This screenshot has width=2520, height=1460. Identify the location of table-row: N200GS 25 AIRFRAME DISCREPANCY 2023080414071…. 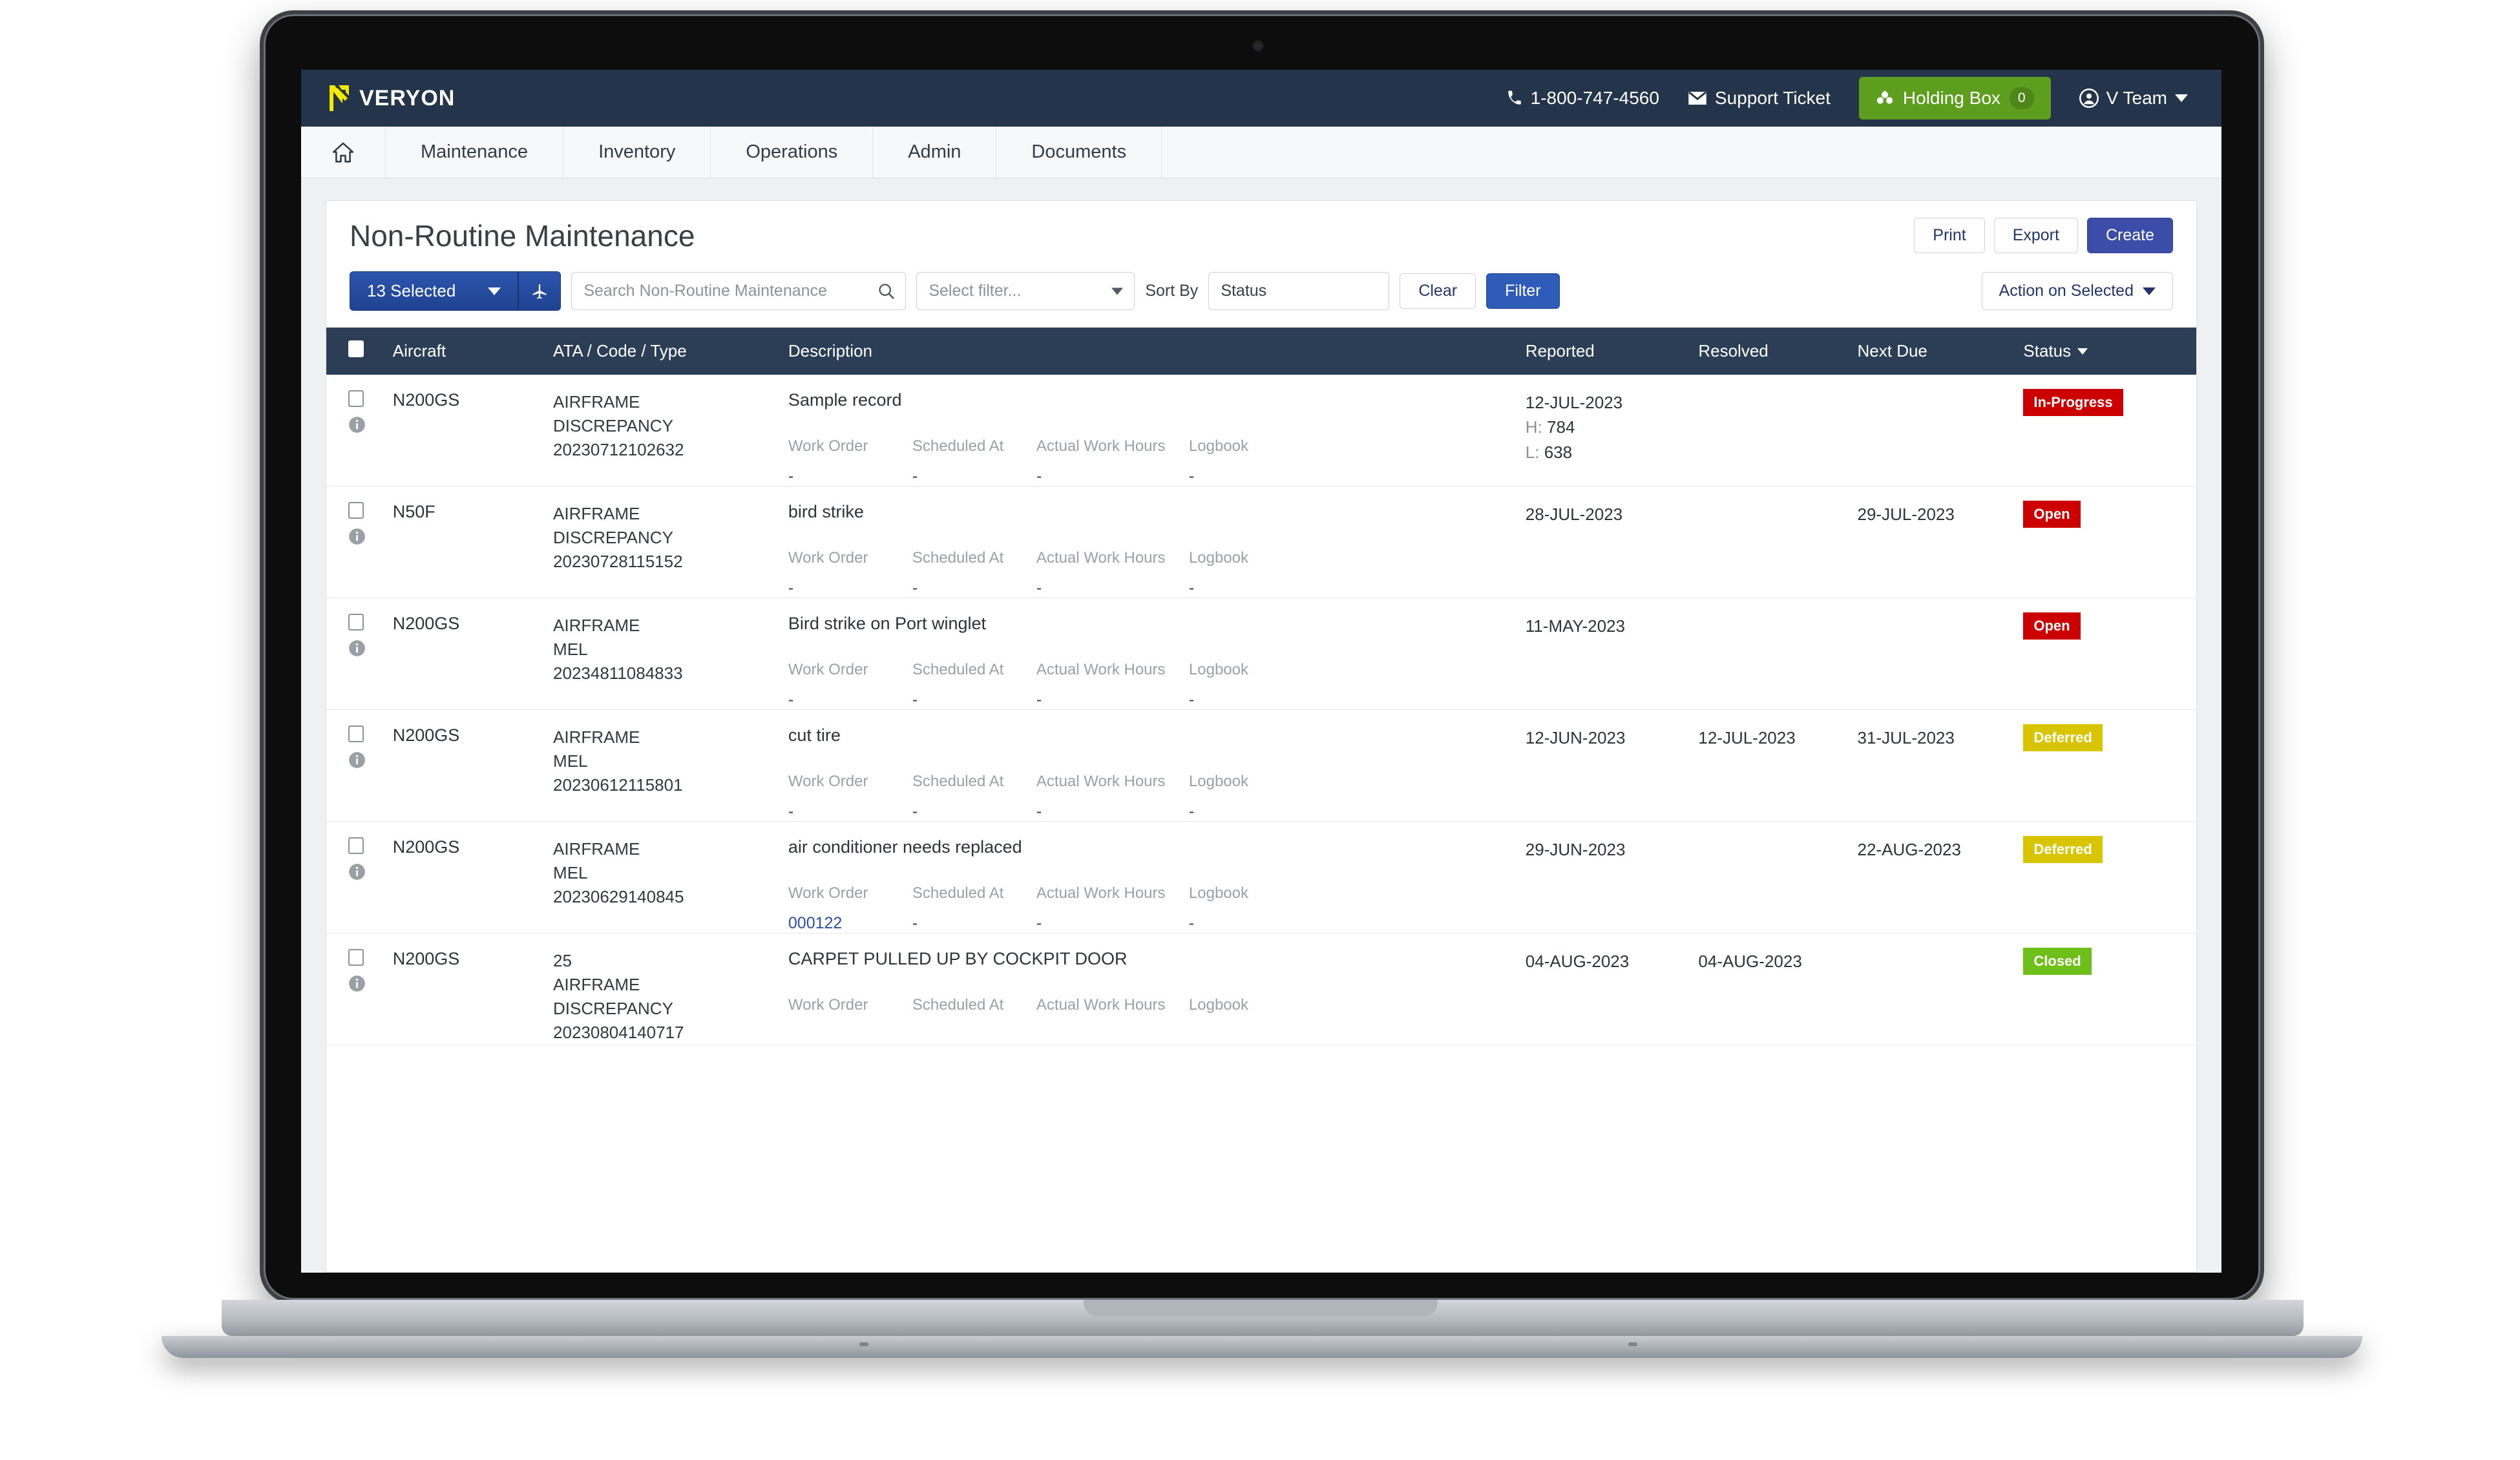
(1261, 989).